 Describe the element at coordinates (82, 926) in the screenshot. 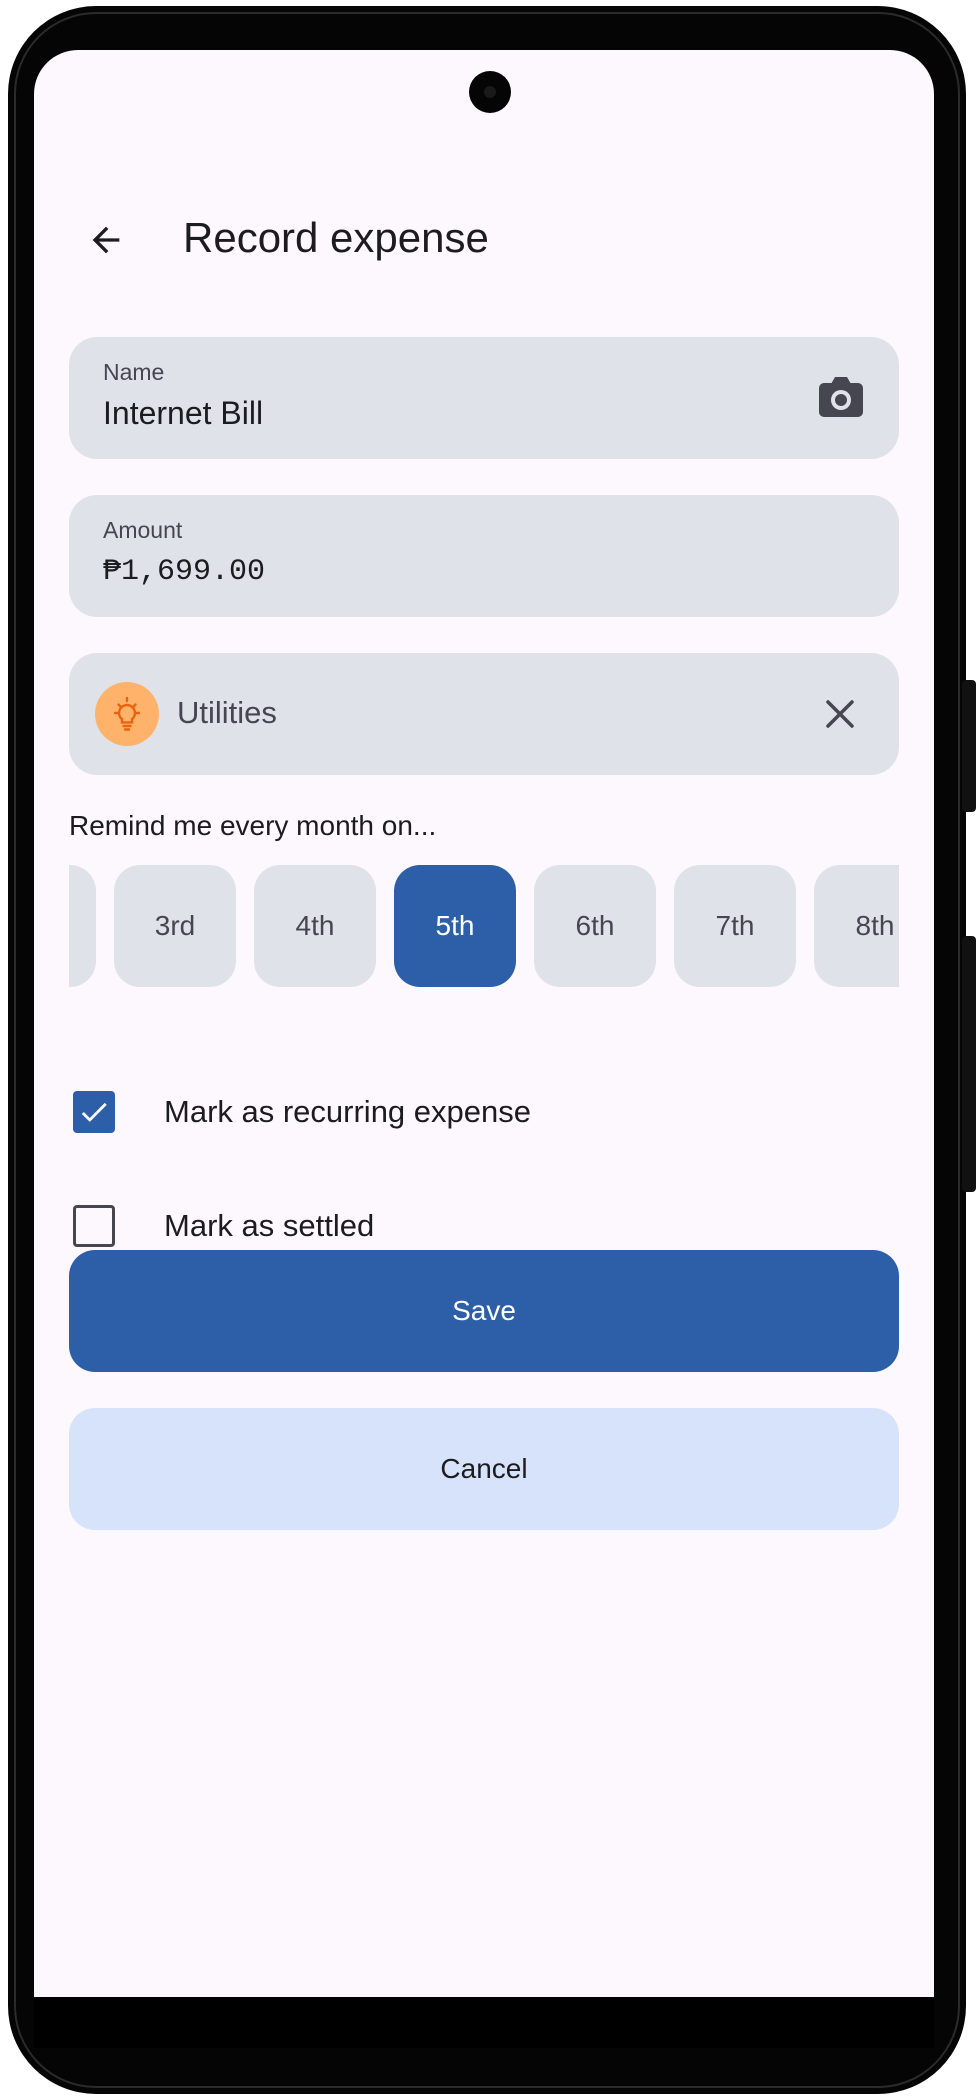

I see `day-chip-2nd: 2nd` at that location.